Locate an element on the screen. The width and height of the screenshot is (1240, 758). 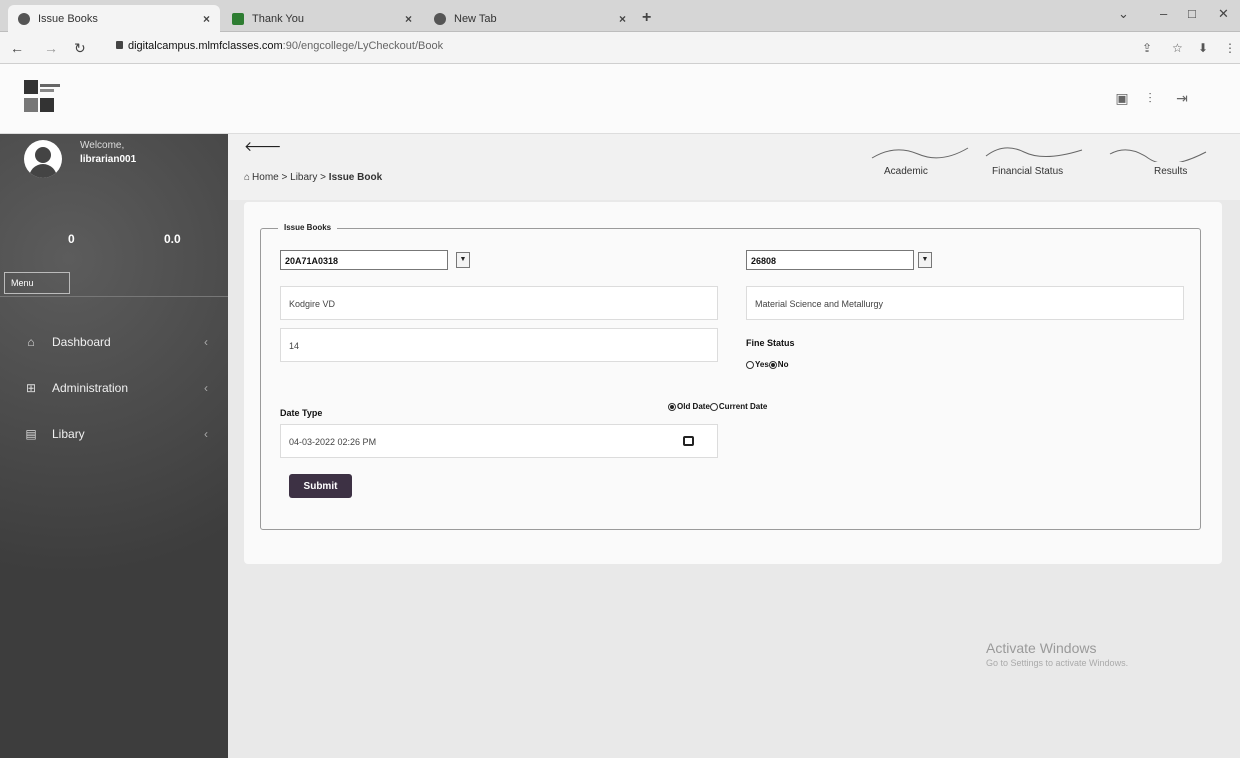
breadcrumb-current: Issue Book is located at coordinates (355, 177).